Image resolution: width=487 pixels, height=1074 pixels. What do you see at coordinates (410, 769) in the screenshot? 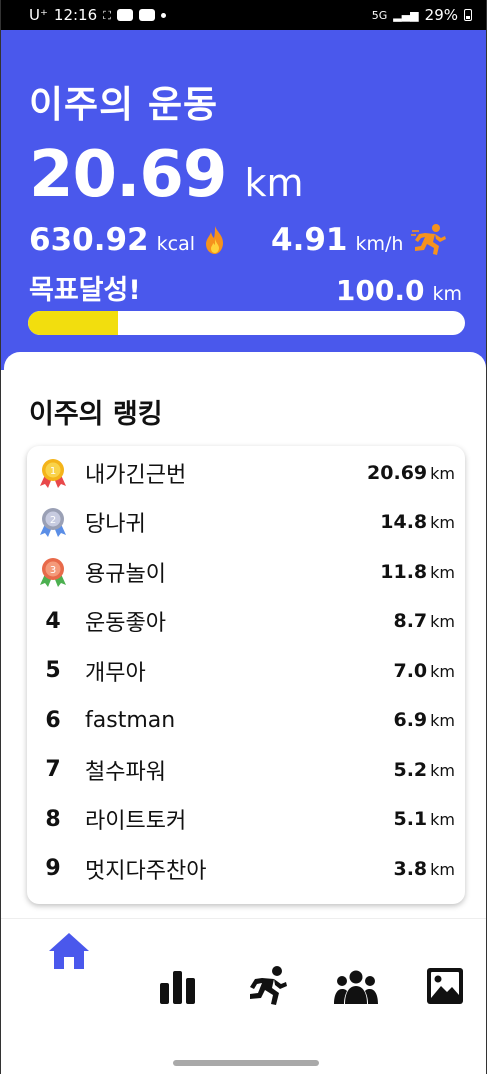
I see `distance-value: 5.2` at bounding box center [410, 769].